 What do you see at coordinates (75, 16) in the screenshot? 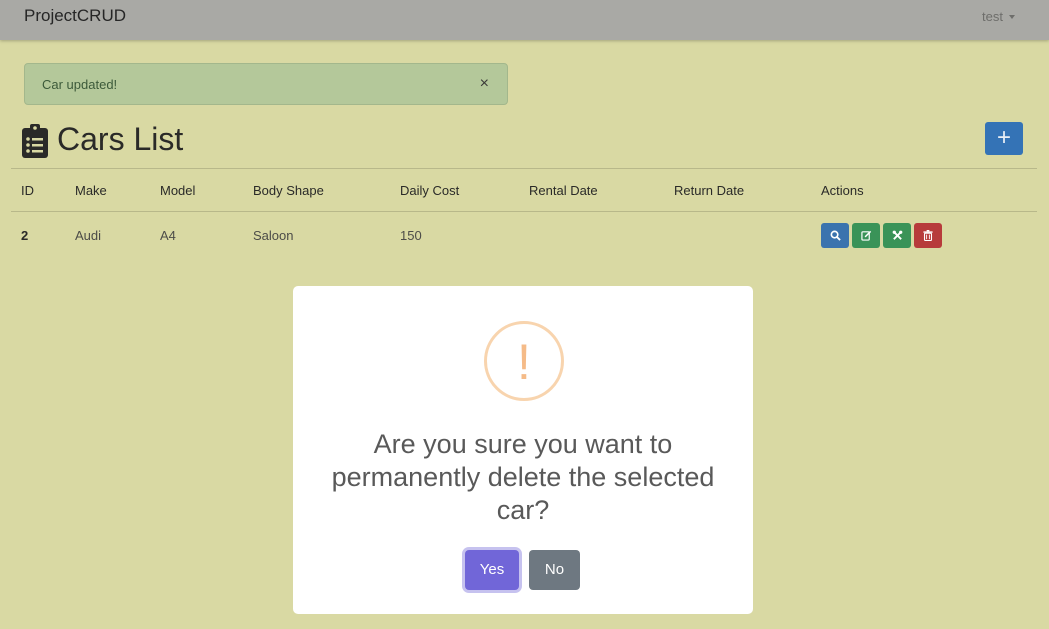
I see `brand-link: ProjectCRUD` at bounding box center [75, 16].